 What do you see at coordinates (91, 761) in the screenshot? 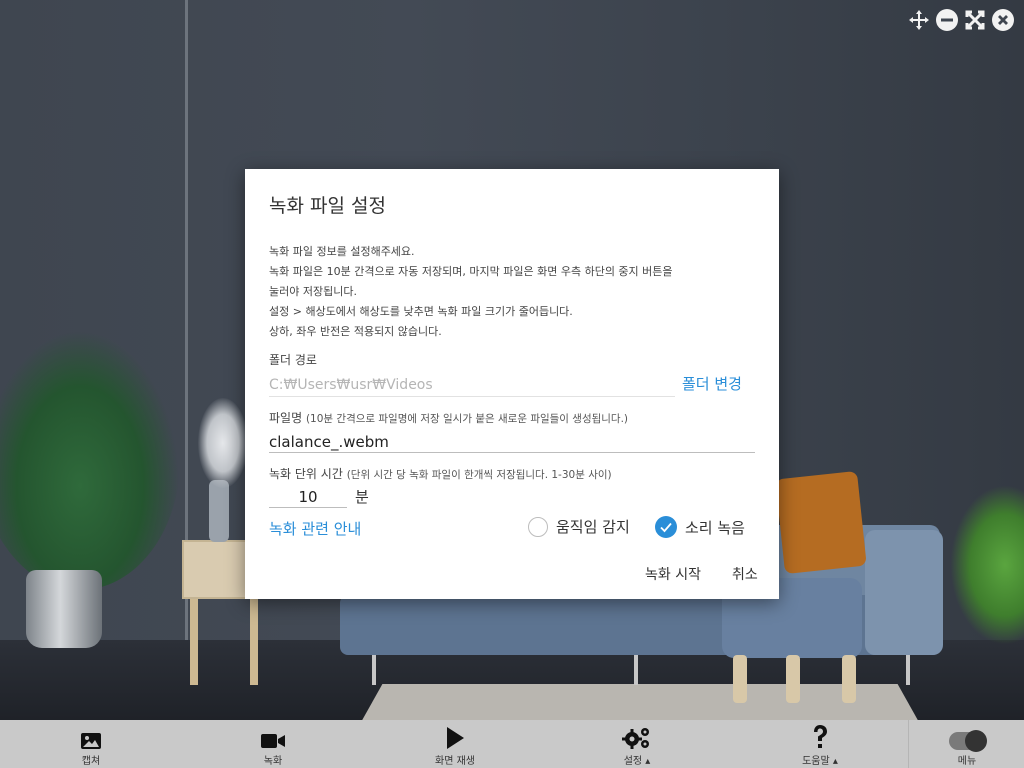
I see `capture-label: 캡쳐` at bounding box center [91, 761].